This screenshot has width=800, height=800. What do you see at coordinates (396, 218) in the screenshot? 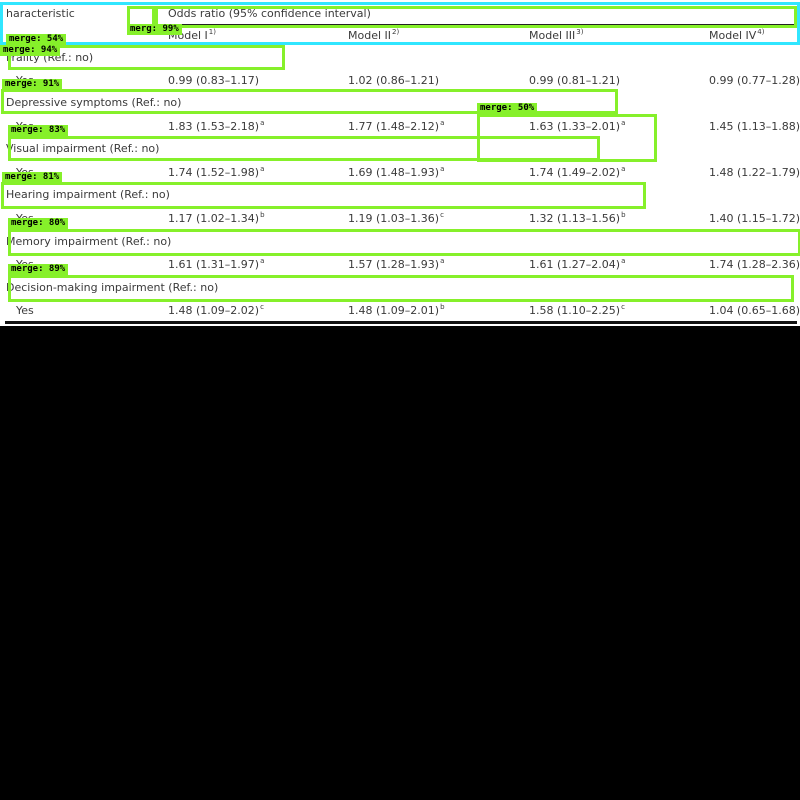
I see `cell-hearing-model-2: 1.19 (1.03–1.36)c` at bounding box center [396, 218].